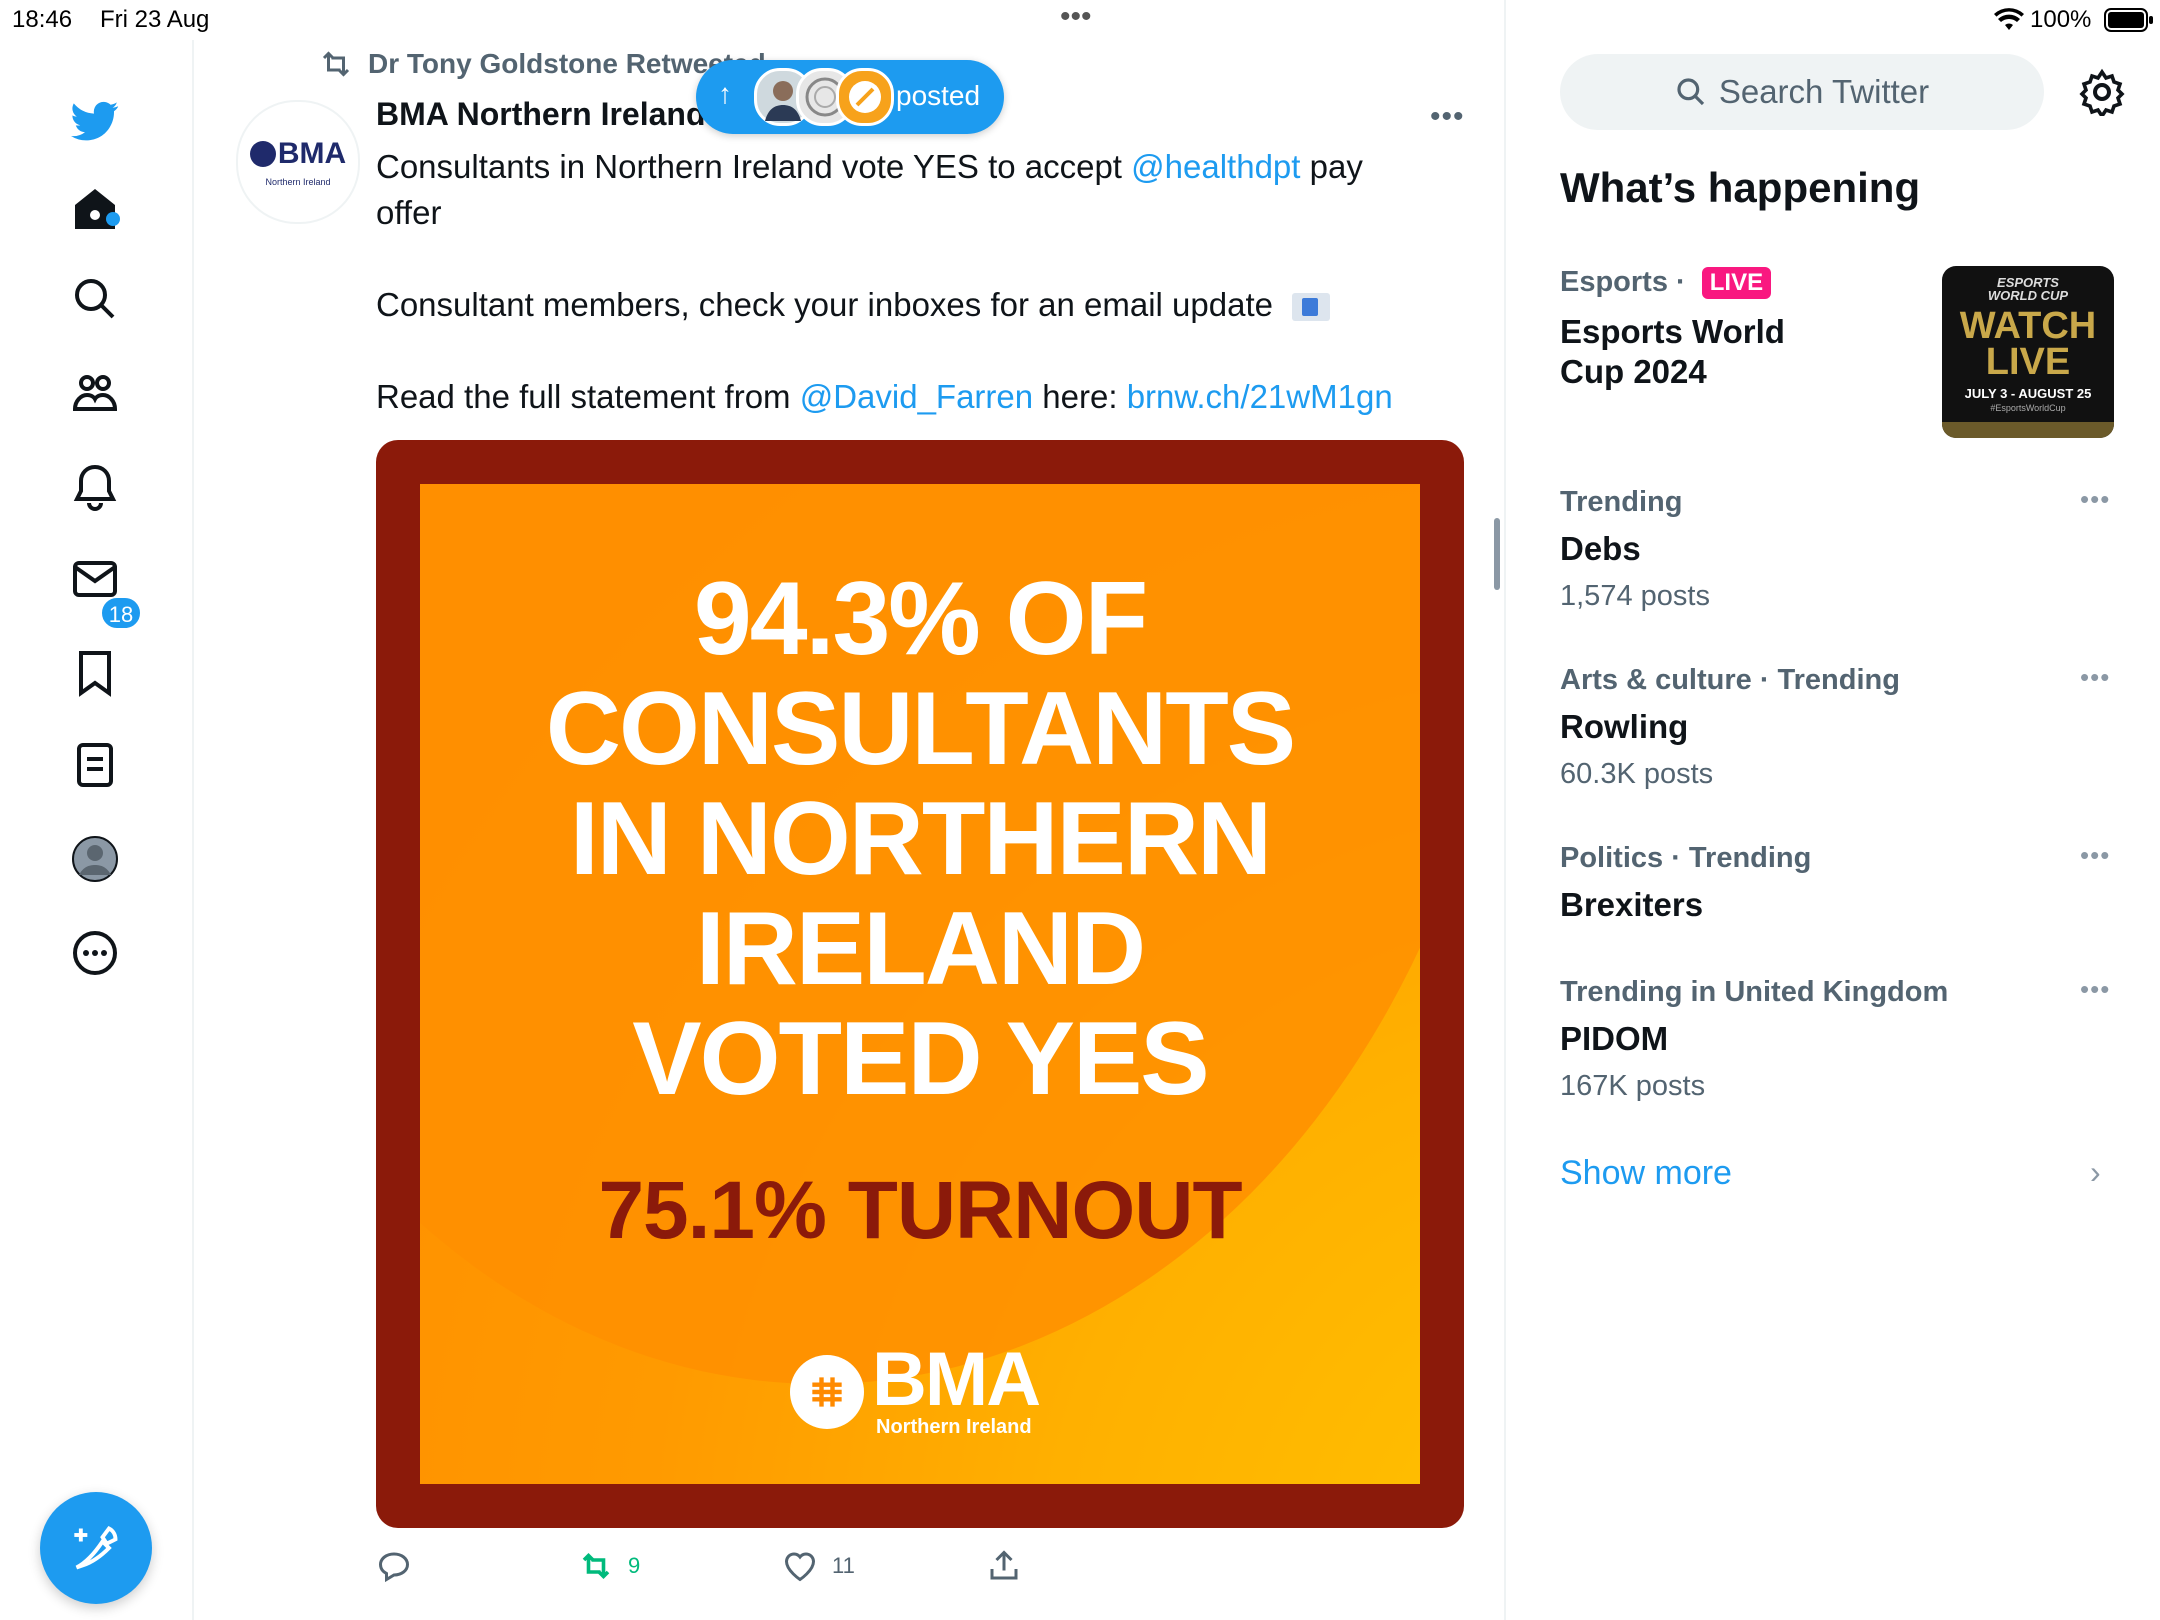 The width and height of the screenshot is (2160, 1620). What do you see at coordinates (843, 1565) in the screenshot?
I see `like-count: 11` at bounding box center [843, 1565].